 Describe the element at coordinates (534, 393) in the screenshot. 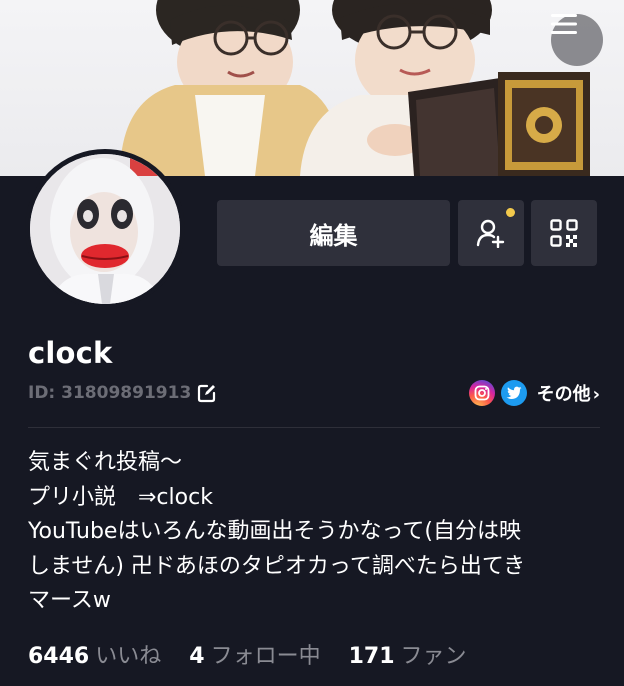

I see `social-links: その他 ›` at that location.